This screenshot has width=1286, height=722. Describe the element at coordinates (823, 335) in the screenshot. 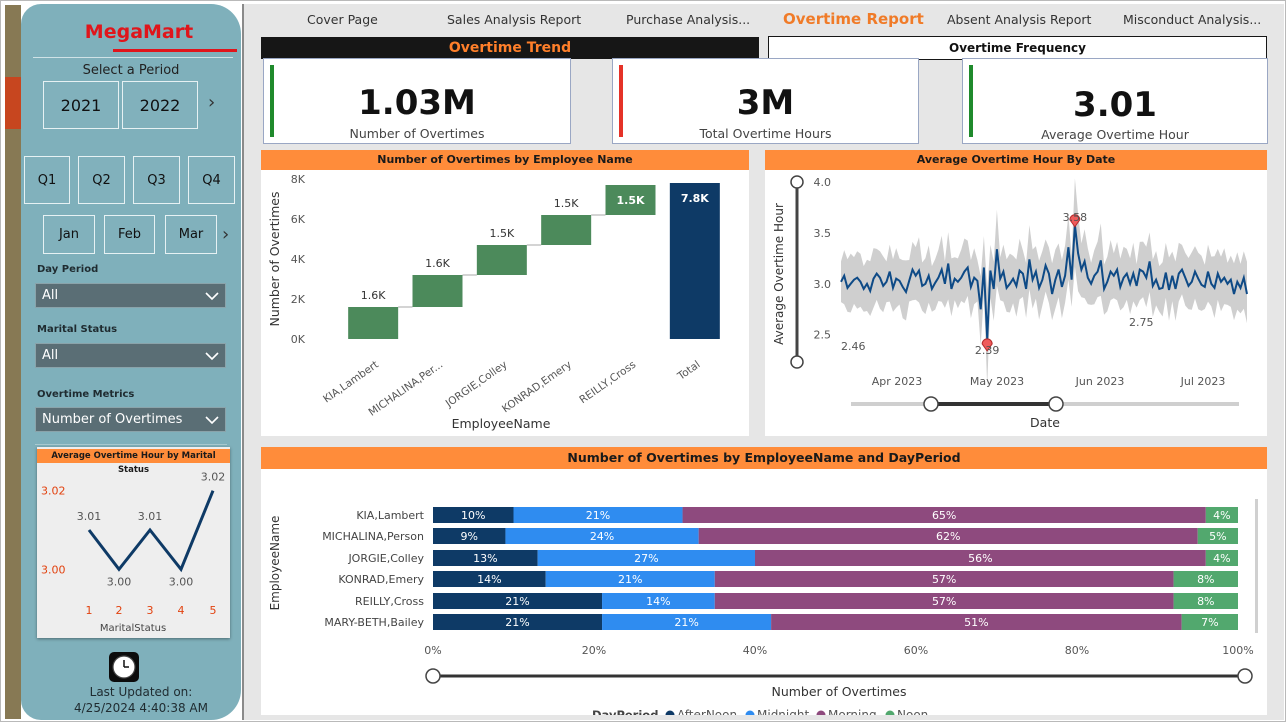

I see `y-tick-label: 2.5` at that location.